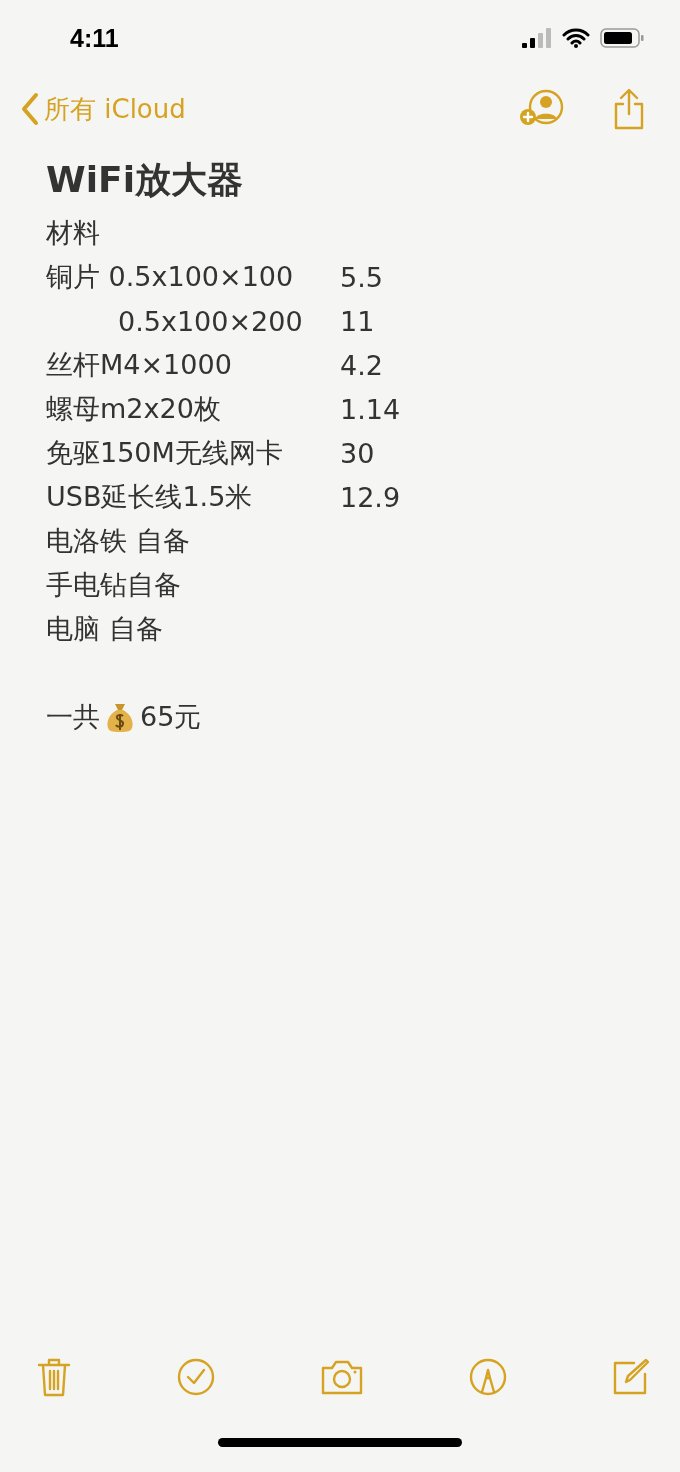  What do you see at coordinates (170, 277) in the screenshot?
I see `note-line: 铜片 0.5x100×100` at bounding box center [170, 277].